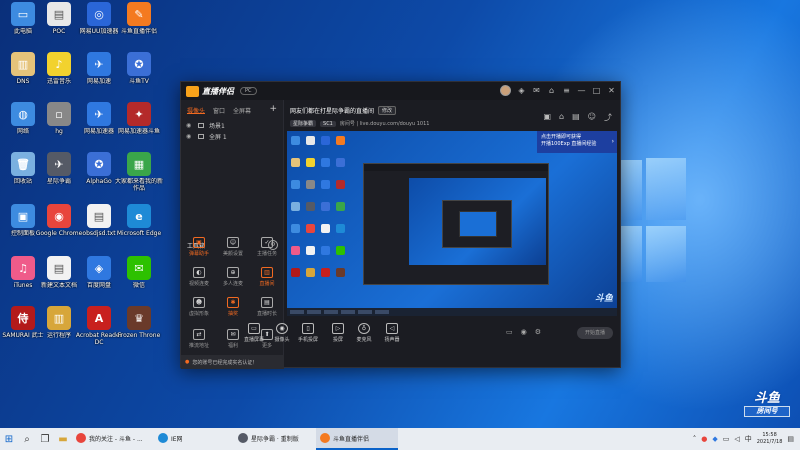  I want to click on toolbox-item: ▤ 直播时长, so click(267, 310).